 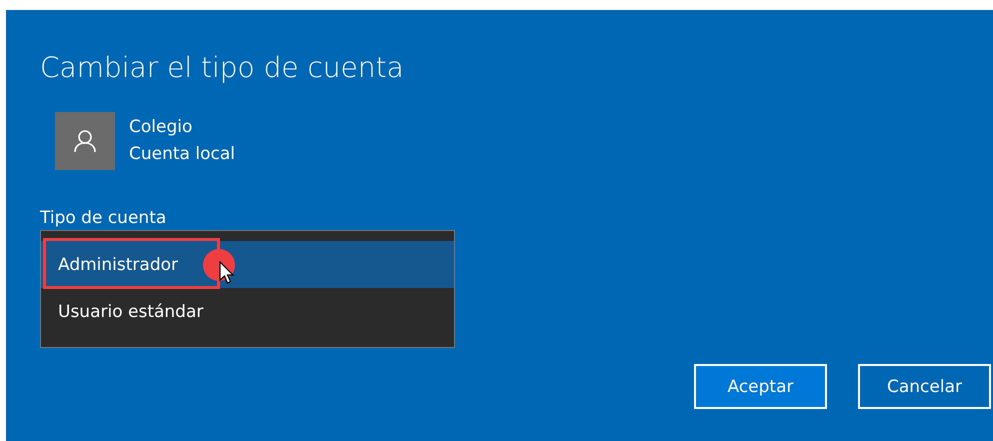 What do you see at coordinates (227, 273) in the screenshot?
I see `cursor-icon` at bounding box center [227, 273].